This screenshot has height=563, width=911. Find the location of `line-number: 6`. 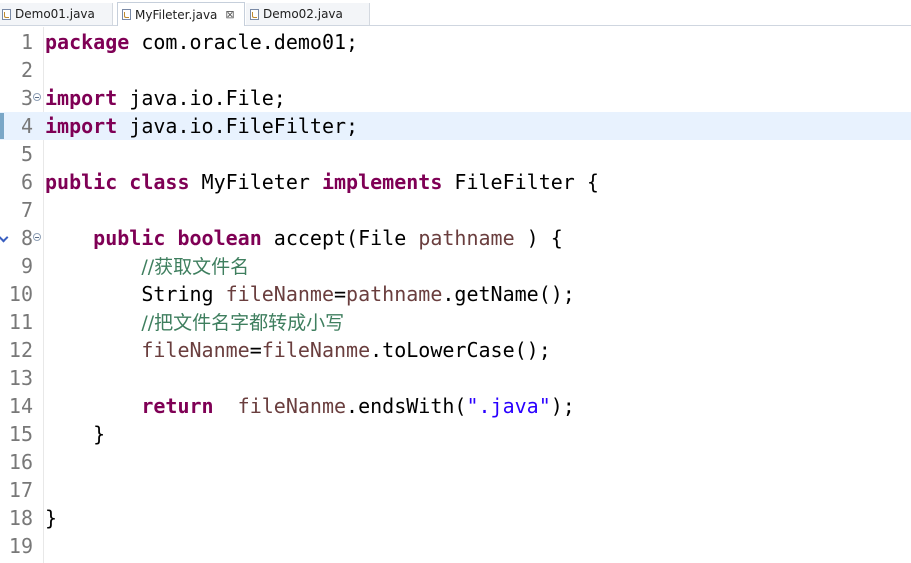

line-number: 6 is located at coordinates (26, 182).